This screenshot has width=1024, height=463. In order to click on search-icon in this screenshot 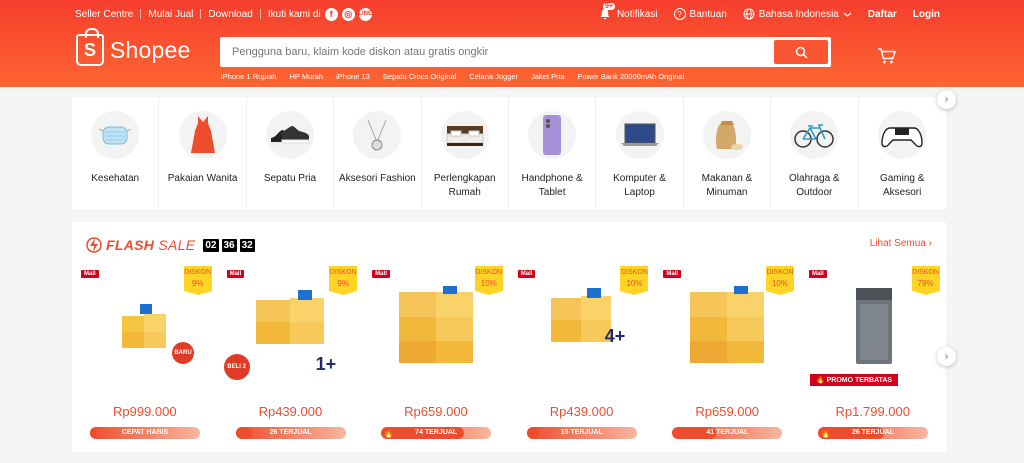, I will do `click(801, 52)`.